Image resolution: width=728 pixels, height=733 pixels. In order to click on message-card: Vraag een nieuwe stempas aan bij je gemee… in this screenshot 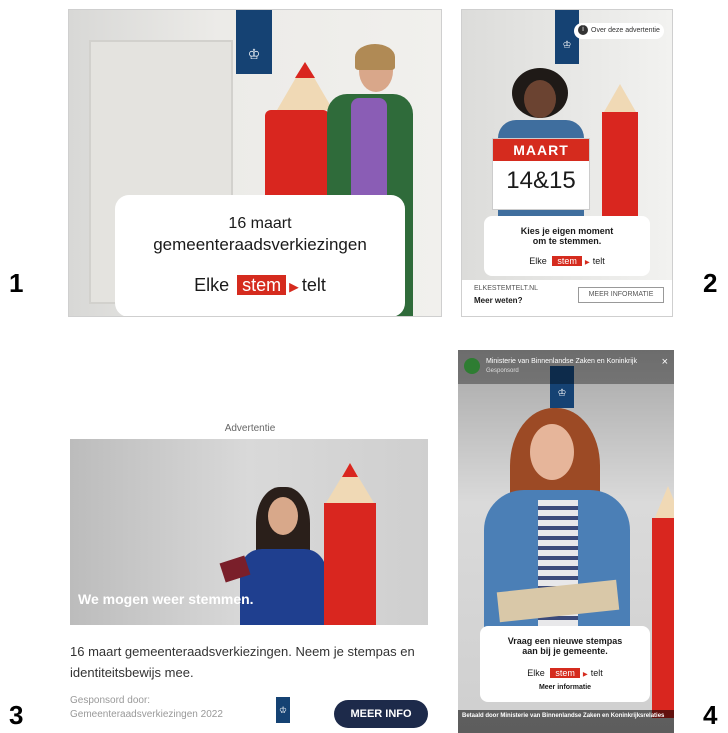, I will do `click(565, 664)`.